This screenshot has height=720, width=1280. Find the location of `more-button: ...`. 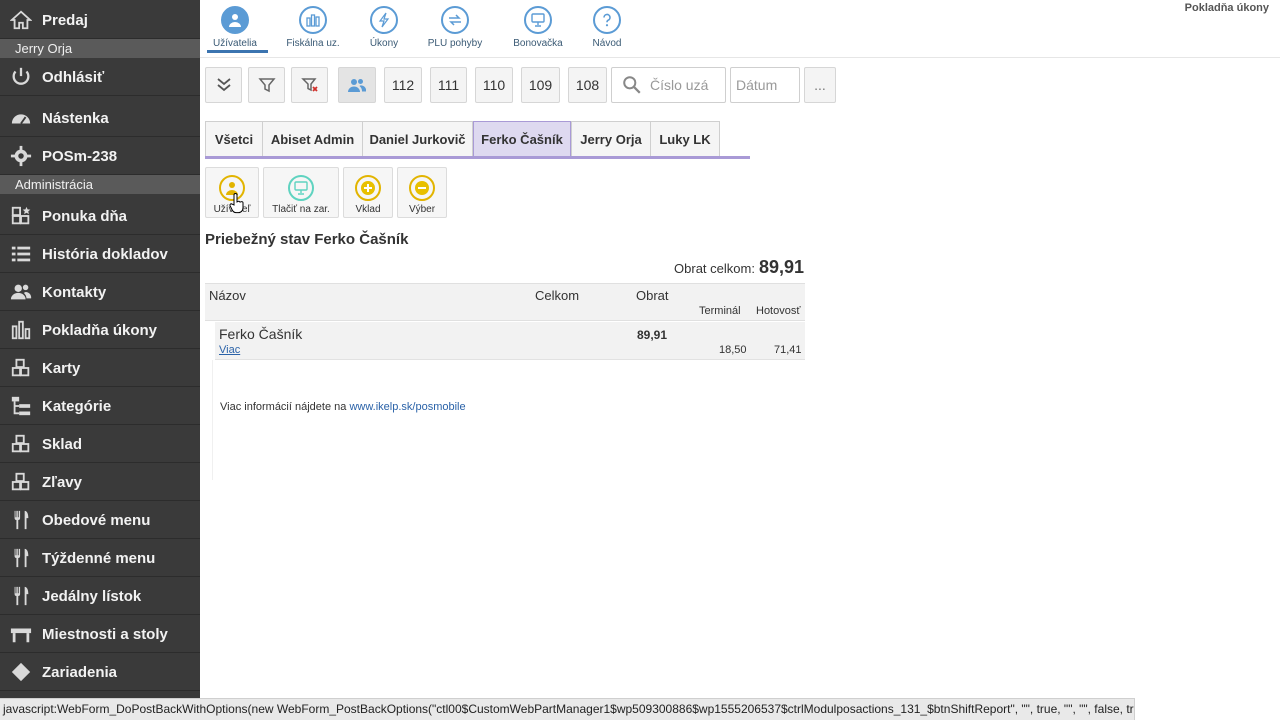

more-button: ... is located at coordinates (820, 85).